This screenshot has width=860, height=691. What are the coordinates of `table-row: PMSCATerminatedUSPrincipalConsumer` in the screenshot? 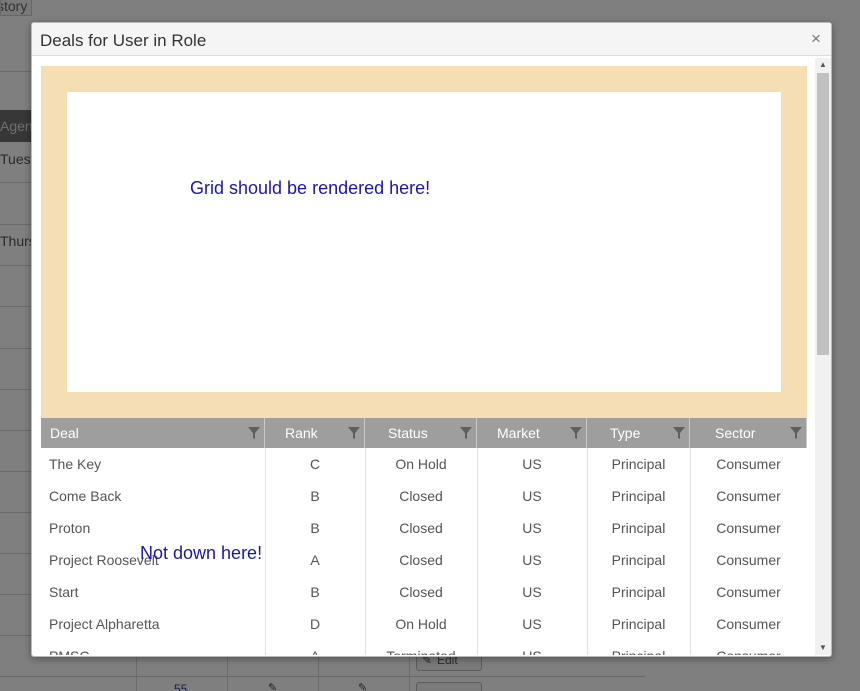 It's located at (424, 647).